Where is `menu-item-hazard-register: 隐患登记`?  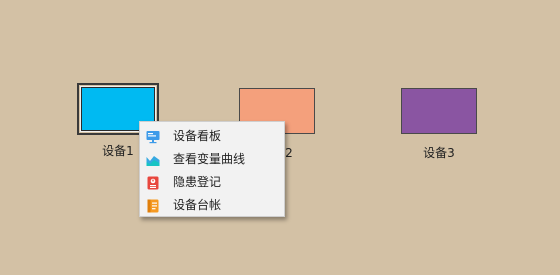 menu-item-hazard-register: 隐患登记 is located at coordinates (212, 182).